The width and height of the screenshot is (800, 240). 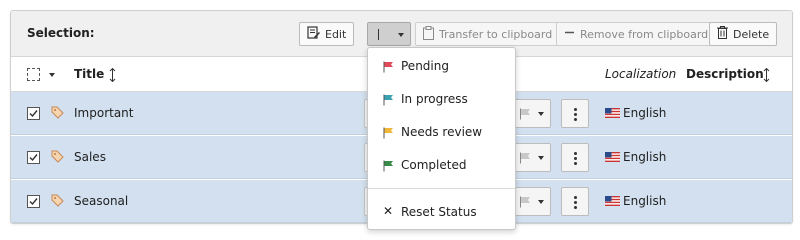 I want to click on edit-button: Edit, so click(x=327, y=34).